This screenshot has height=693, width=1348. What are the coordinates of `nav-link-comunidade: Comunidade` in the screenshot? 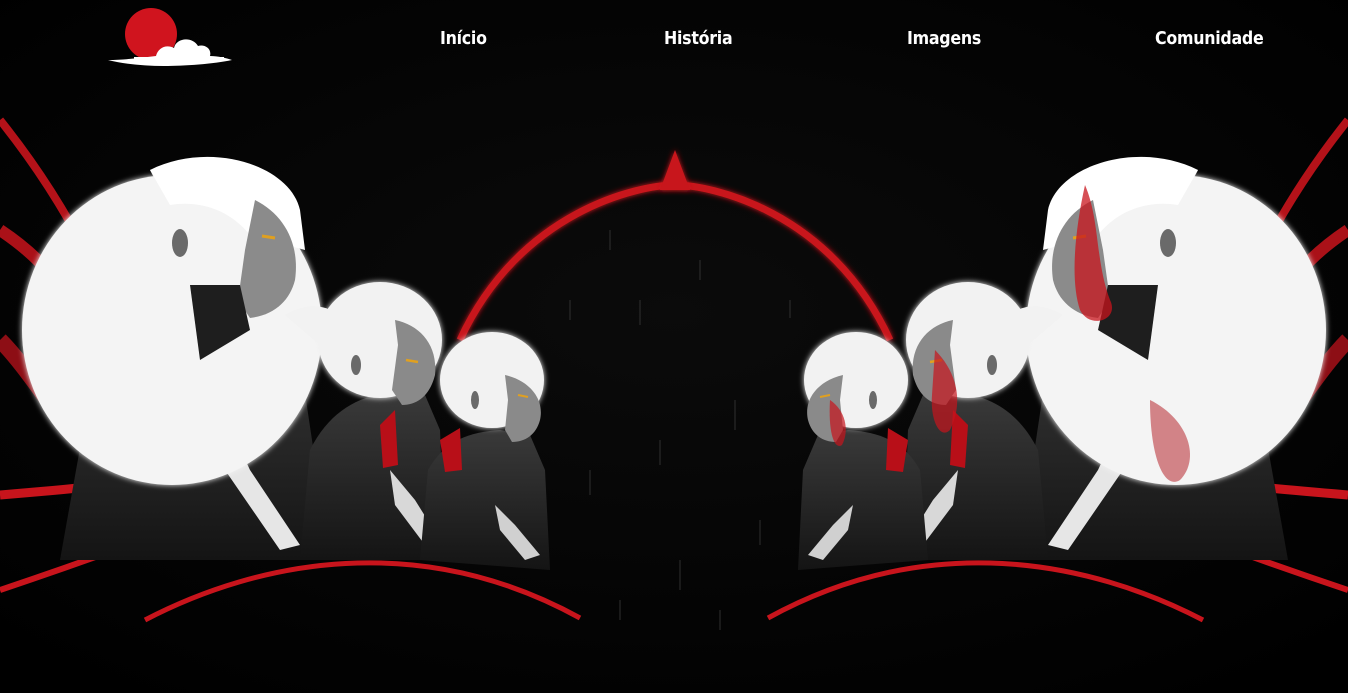 It's located at (1209, 38).